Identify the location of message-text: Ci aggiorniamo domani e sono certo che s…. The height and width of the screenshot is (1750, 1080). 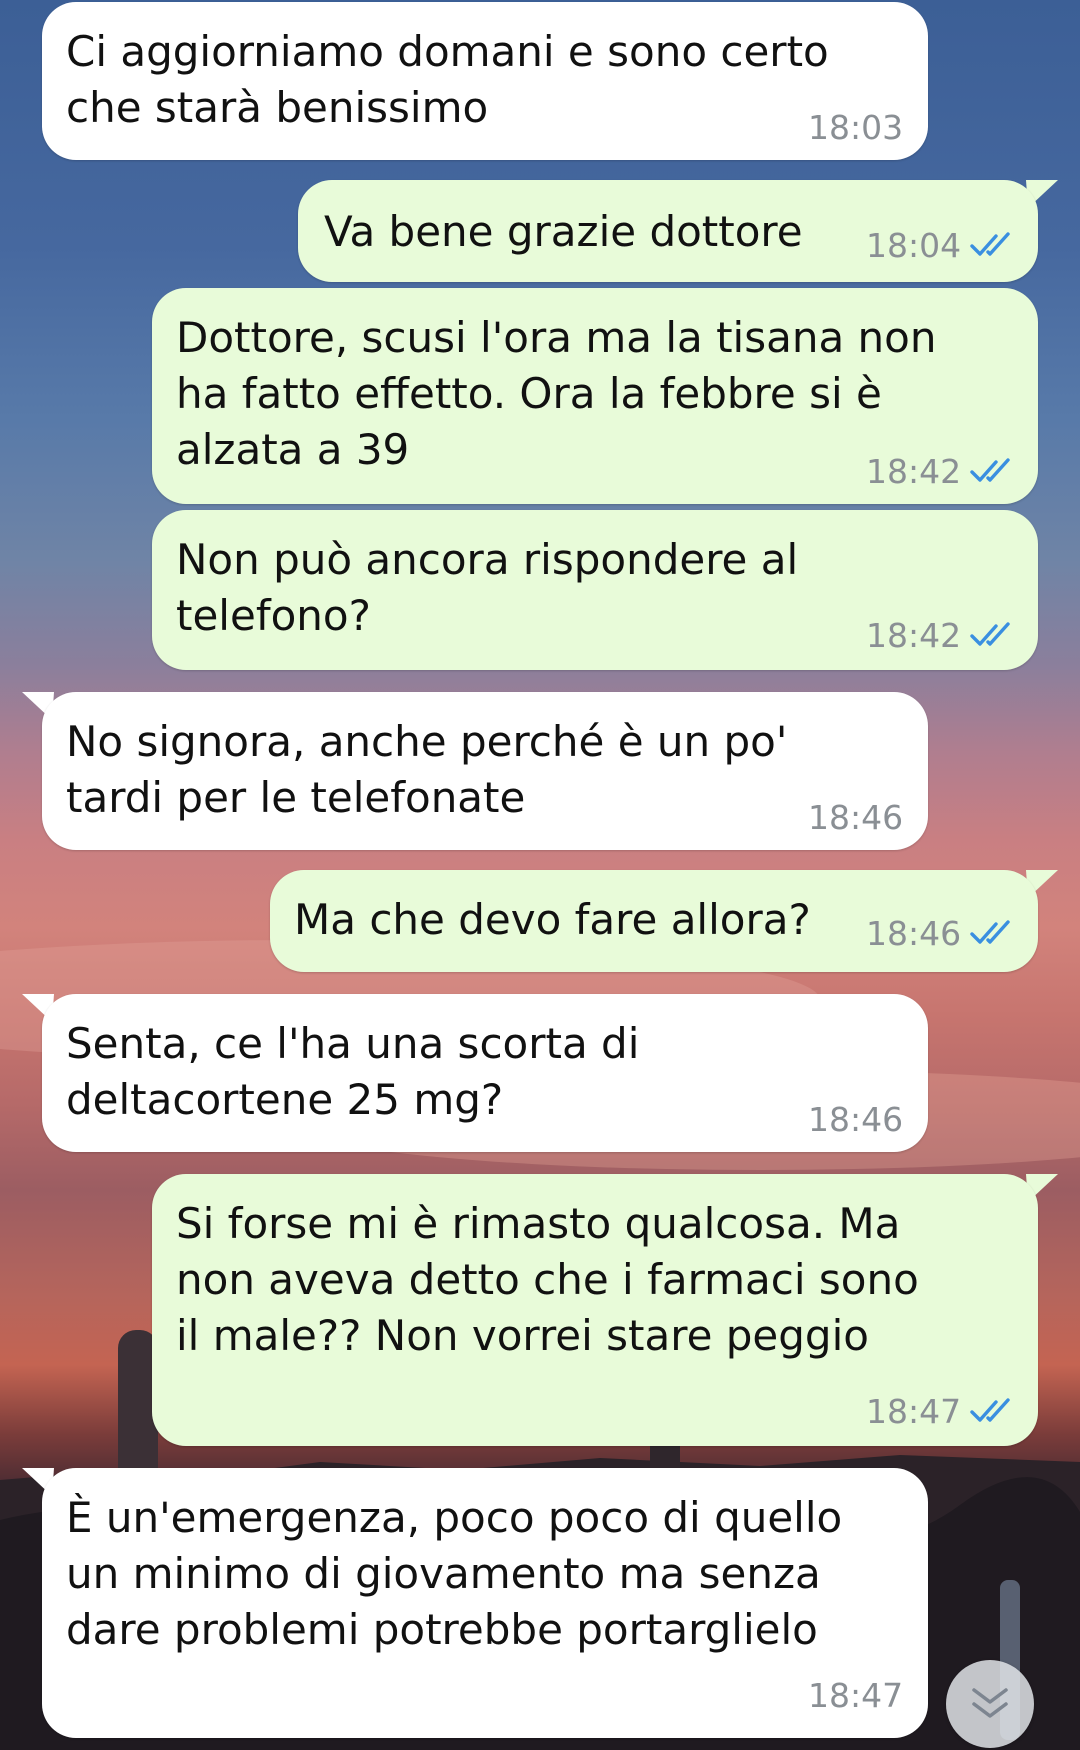
(447, 79).